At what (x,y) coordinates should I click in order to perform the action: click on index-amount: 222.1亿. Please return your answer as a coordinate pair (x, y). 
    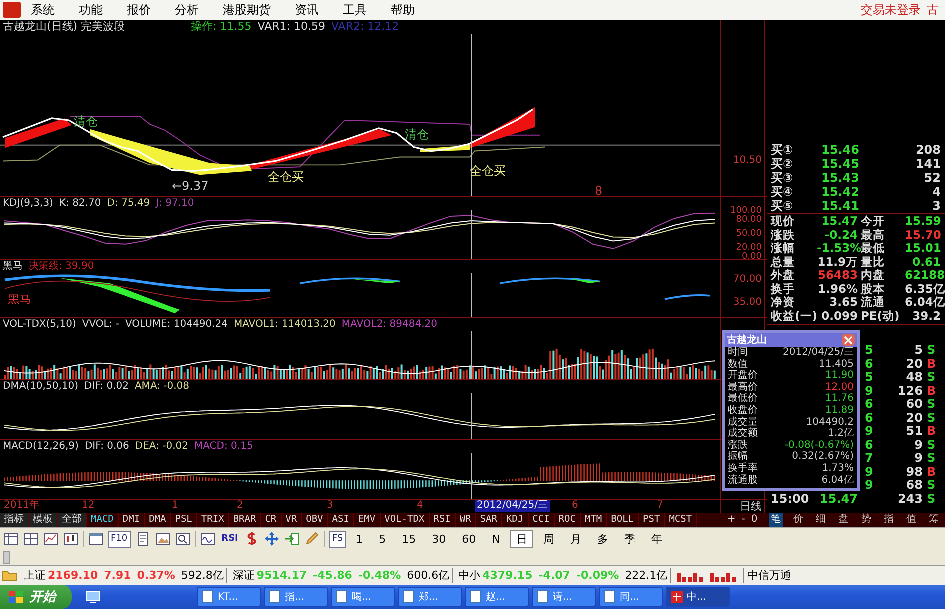
    Looking at the image, I should click on (648, 575).